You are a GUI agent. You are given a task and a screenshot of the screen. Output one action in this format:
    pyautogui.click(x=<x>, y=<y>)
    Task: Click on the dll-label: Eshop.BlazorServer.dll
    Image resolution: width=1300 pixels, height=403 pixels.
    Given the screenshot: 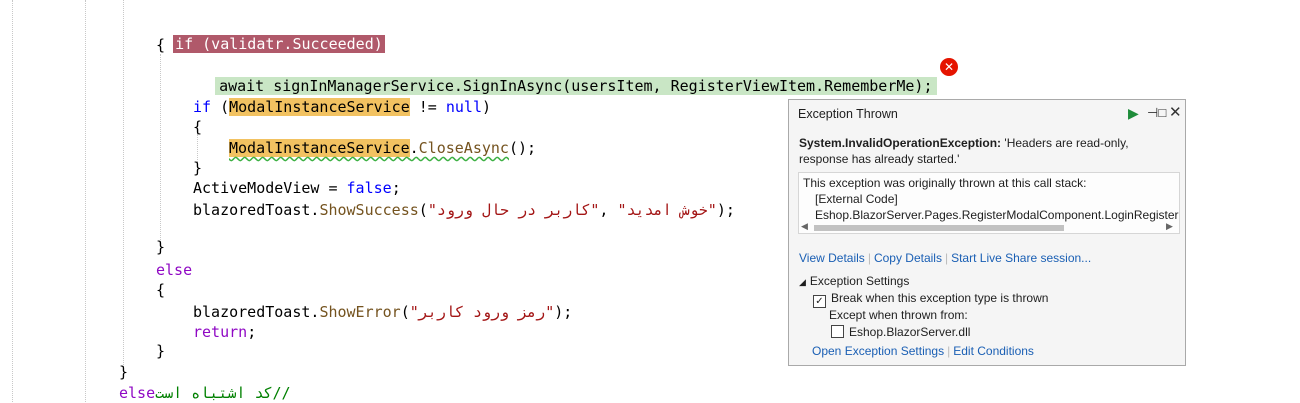 What is the action you would take?
    pyautogui.click(x=910, y=332)
    